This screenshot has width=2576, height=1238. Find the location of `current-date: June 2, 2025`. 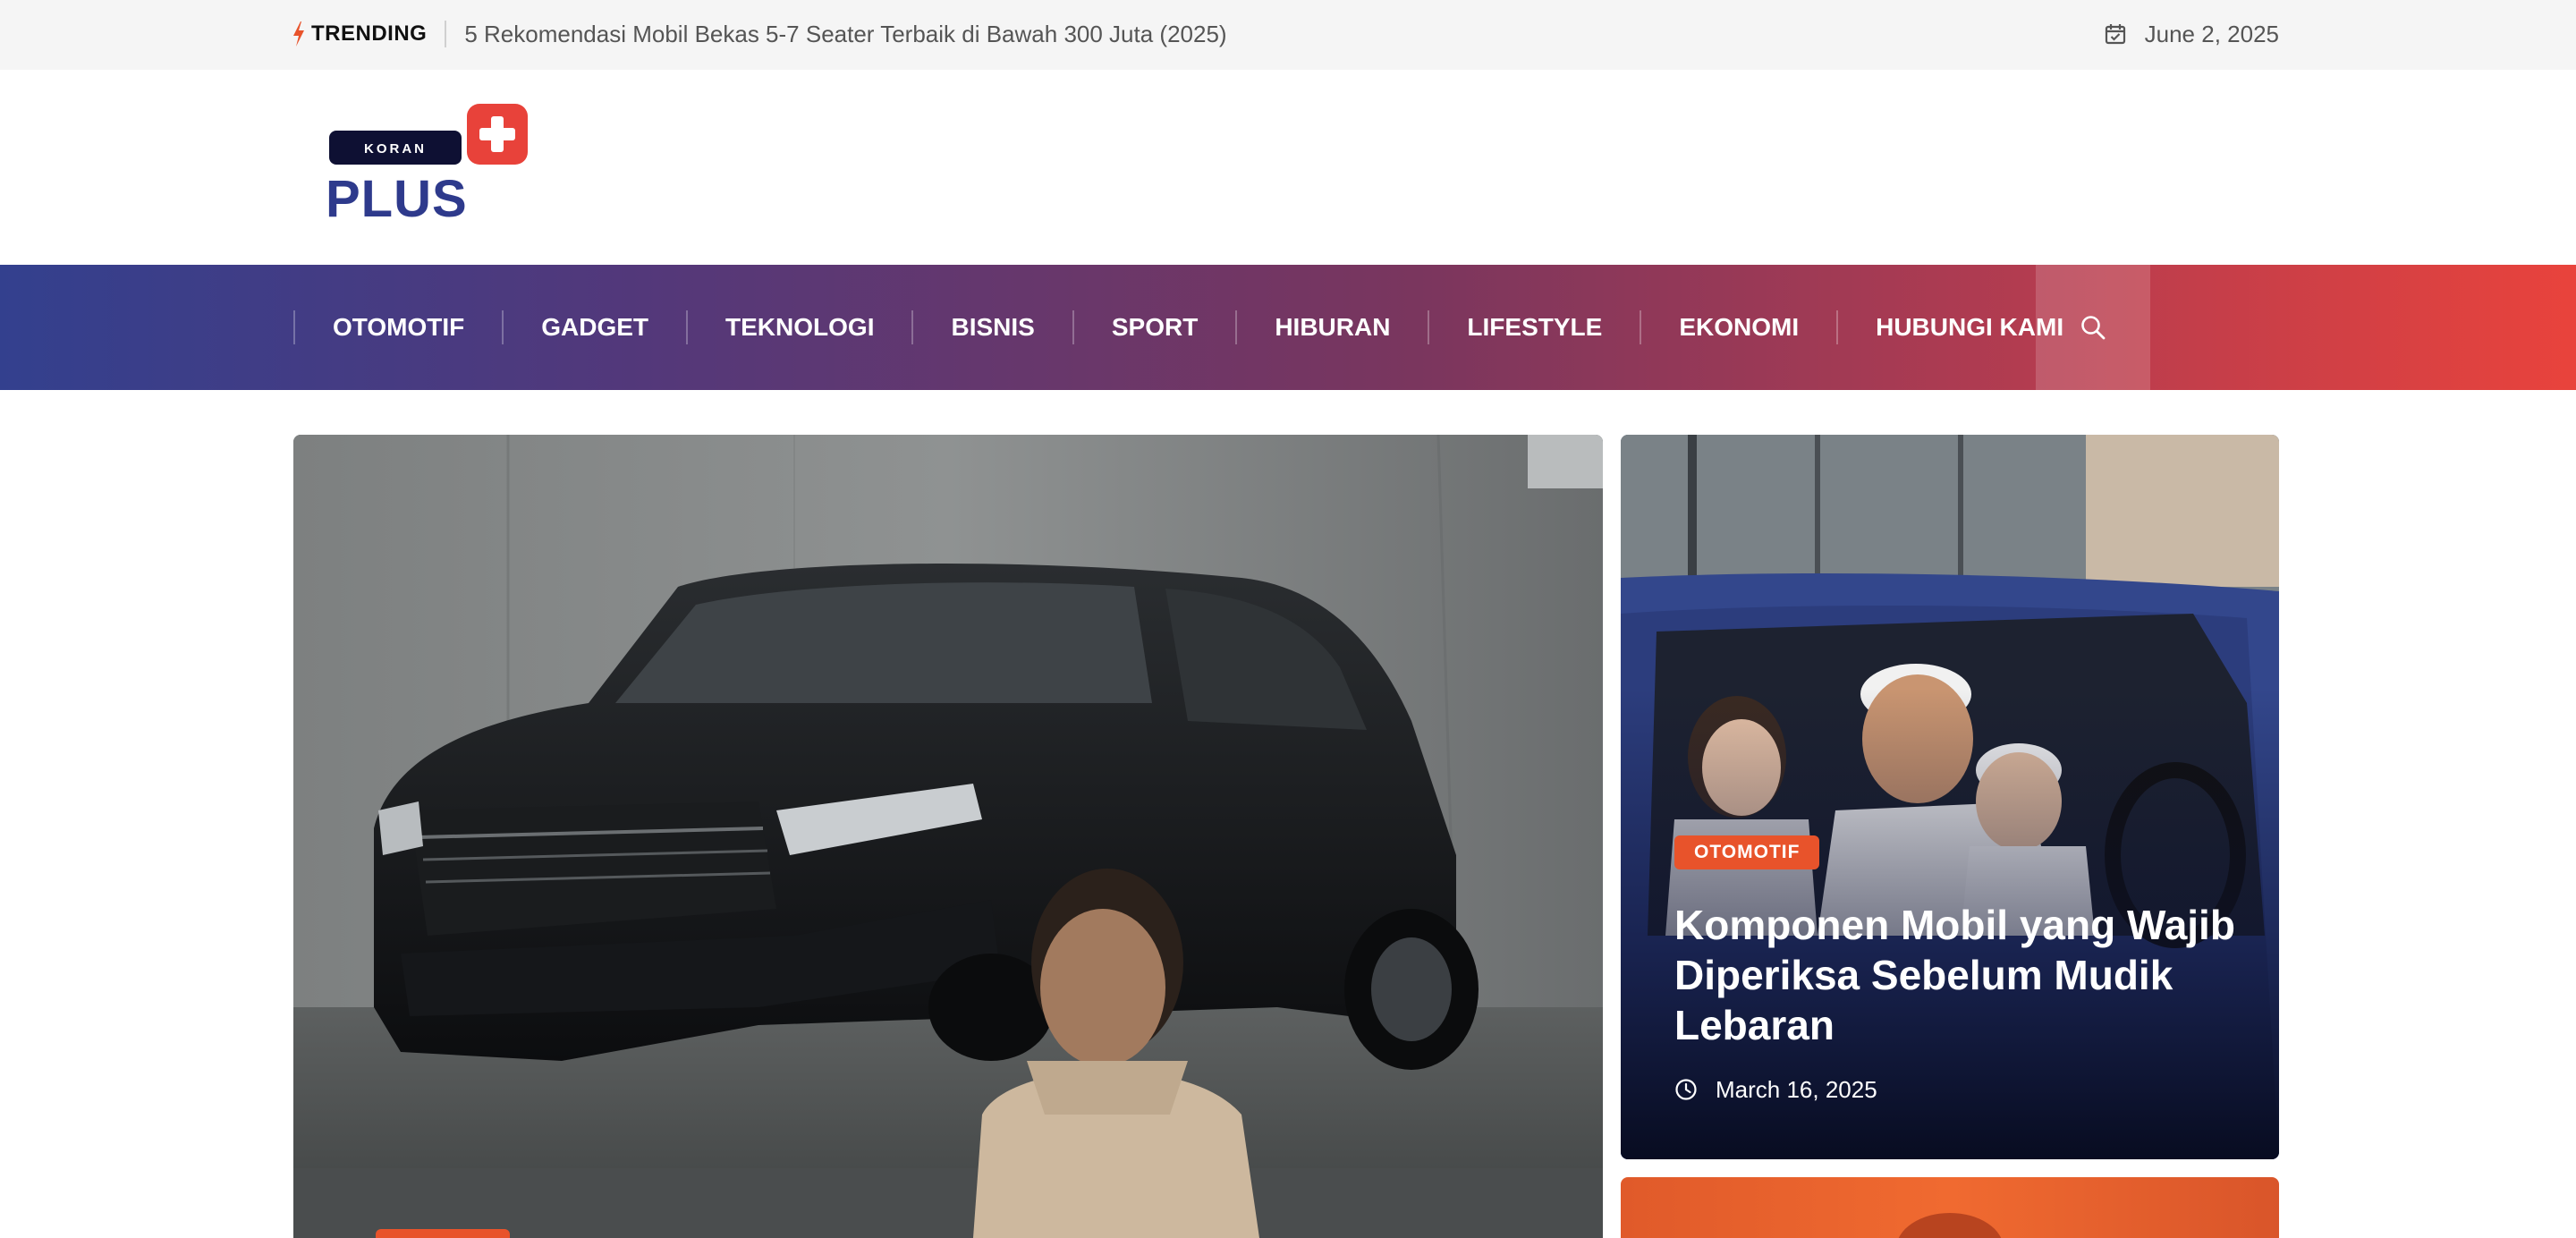

current-date: June 2, 2025 is located at coordinates (2191, 34).